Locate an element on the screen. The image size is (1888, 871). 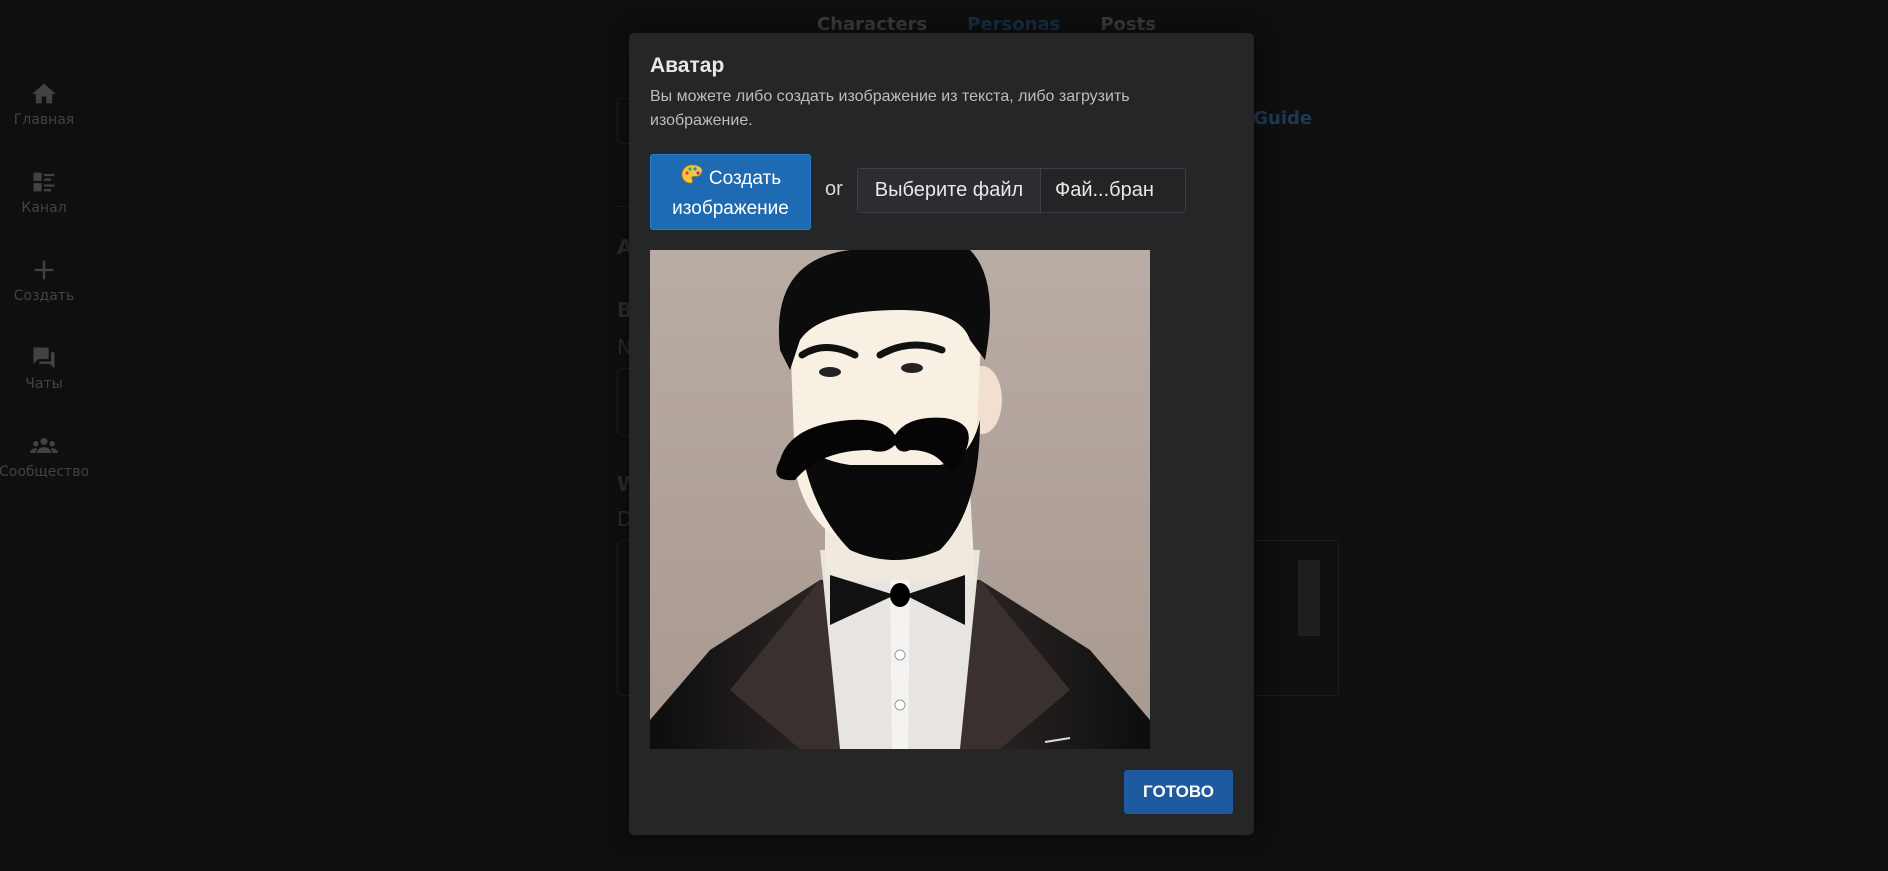
create-image-button: Создать изображение is located at coordinates (730, 192).